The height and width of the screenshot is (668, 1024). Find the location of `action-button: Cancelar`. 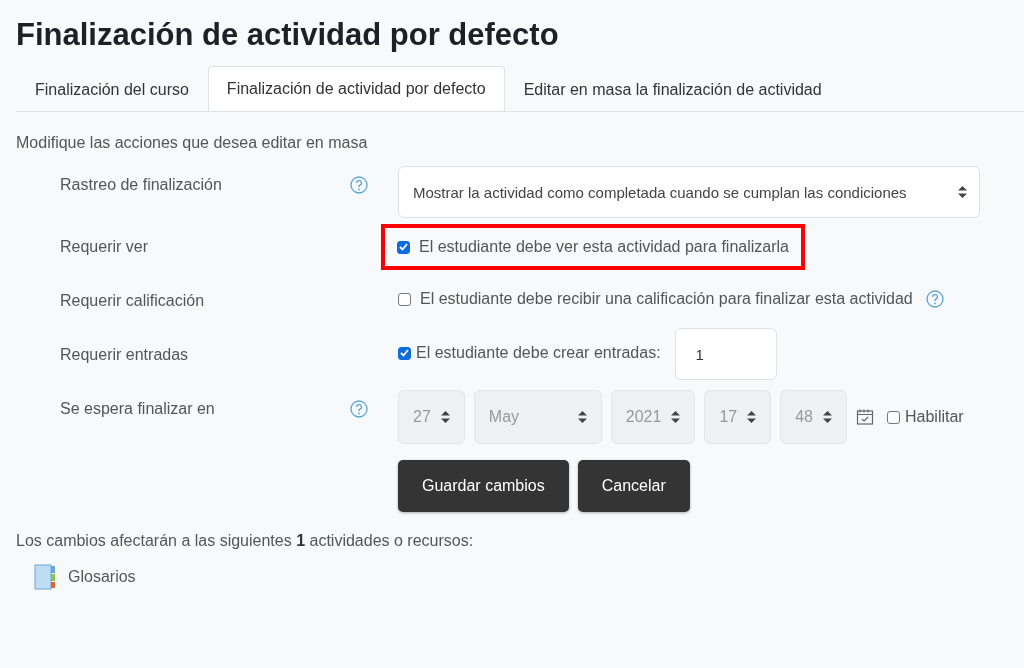

action-button: Cancelar is located at coordinates (633, 486).